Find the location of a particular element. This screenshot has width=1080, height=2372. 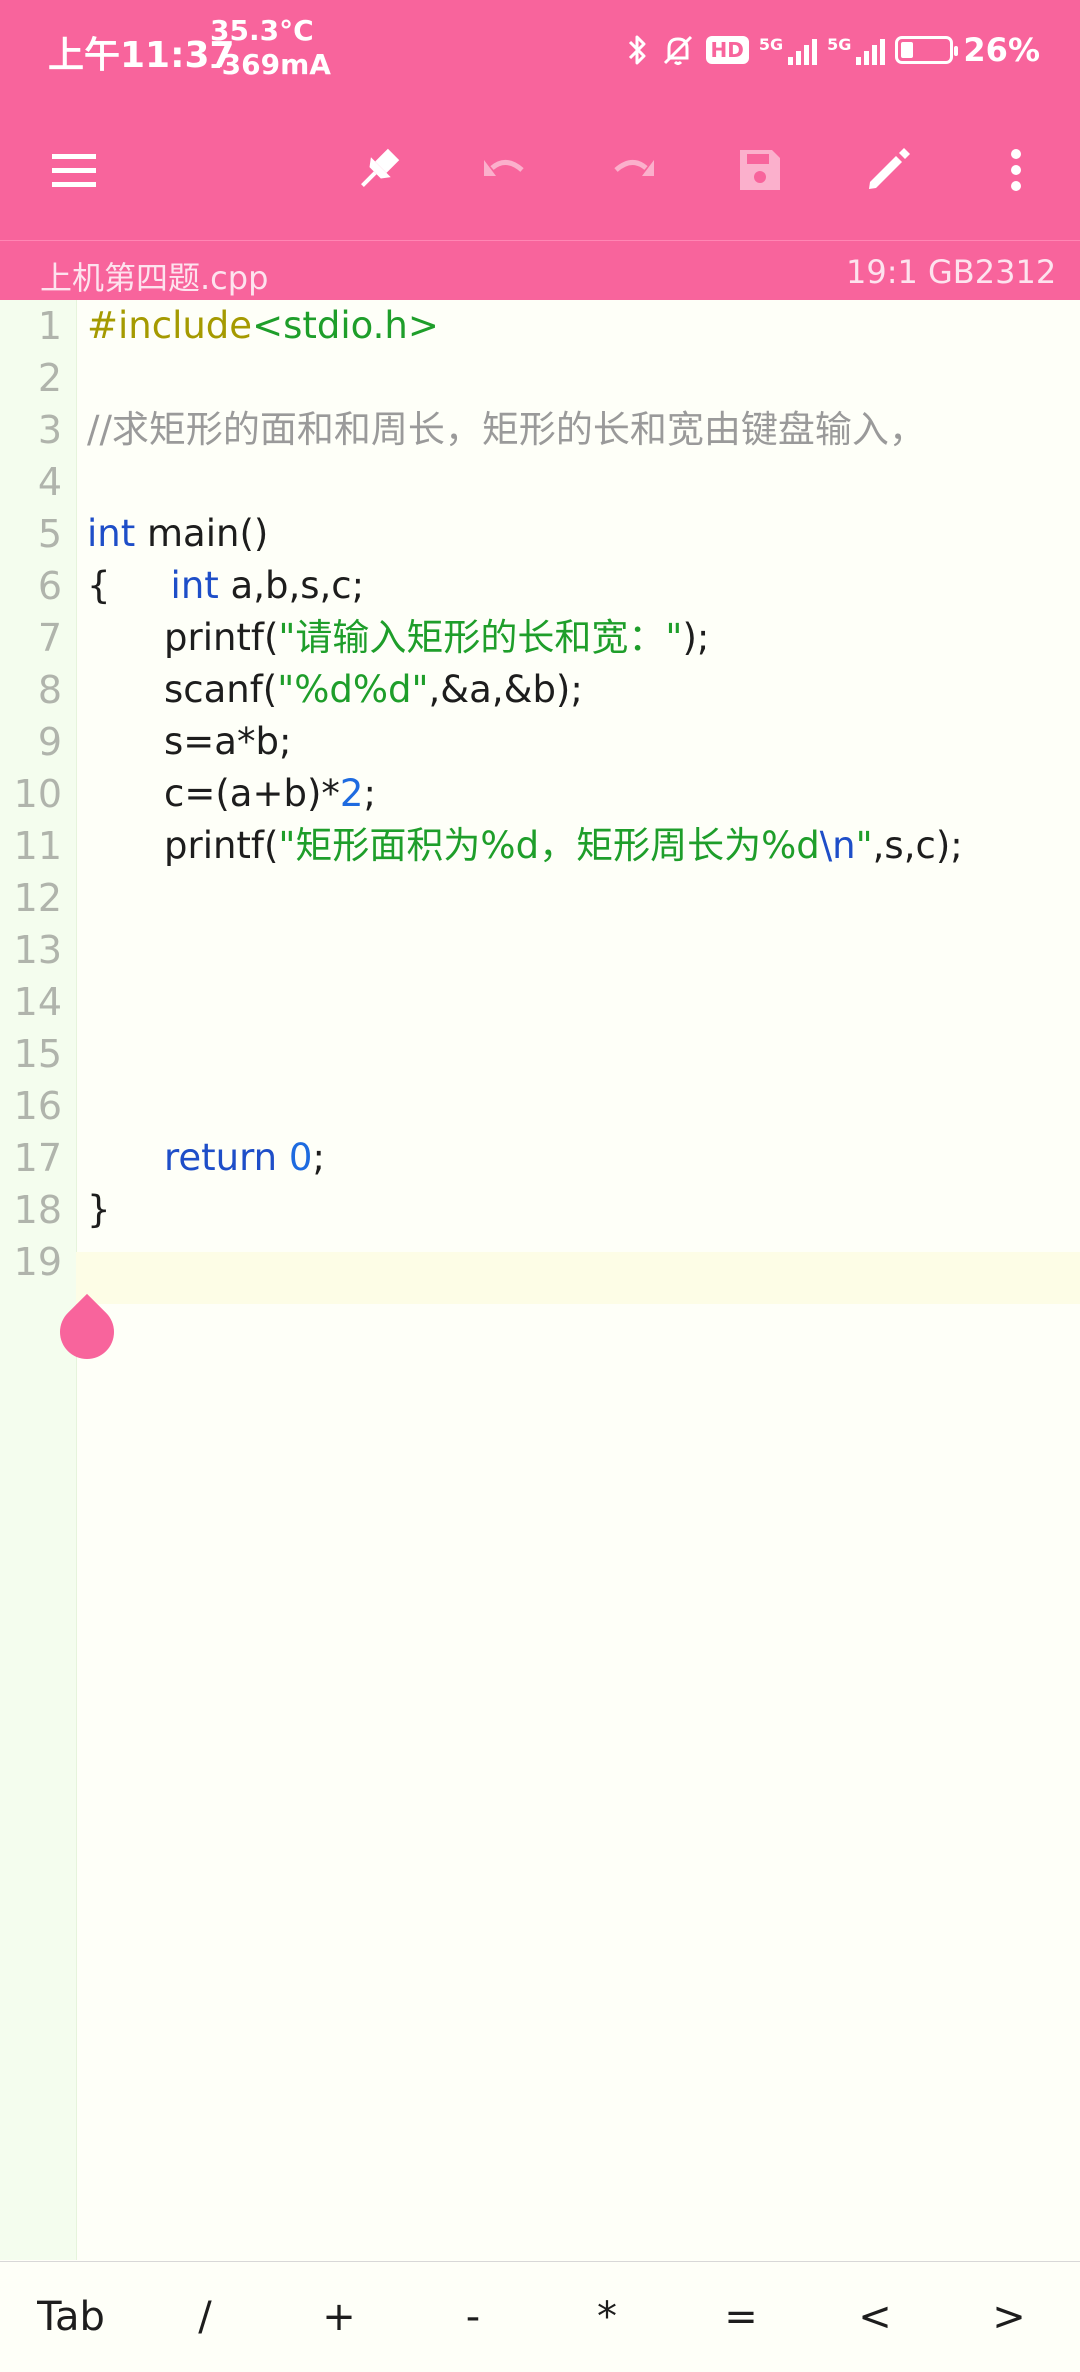

signal-1-icon: 5G is located at coordinates (788, 50).